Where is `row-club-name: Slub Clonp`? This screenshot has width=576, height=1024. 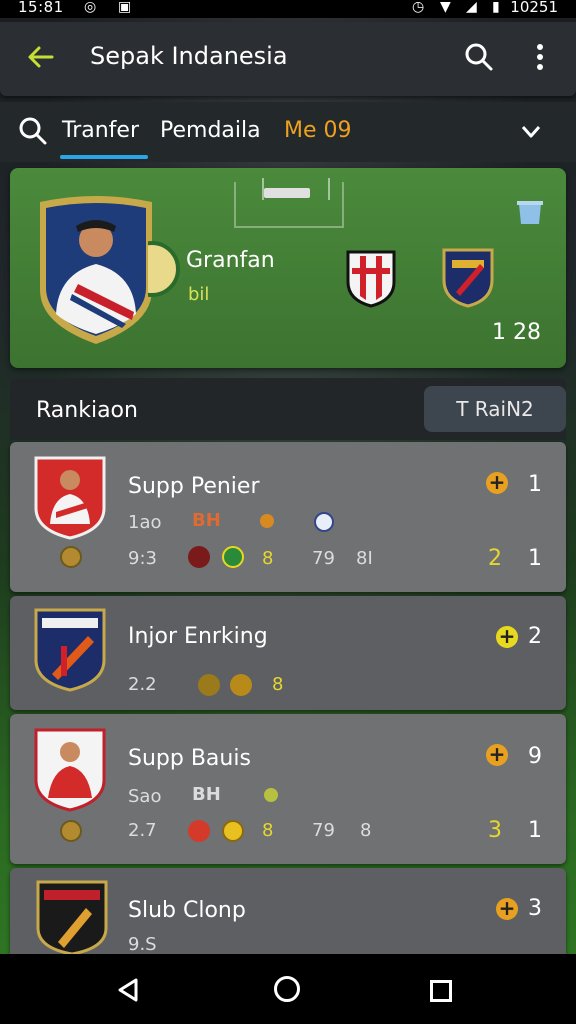
row-club-name: Slub Clonp is located at coordinates (187, 910).